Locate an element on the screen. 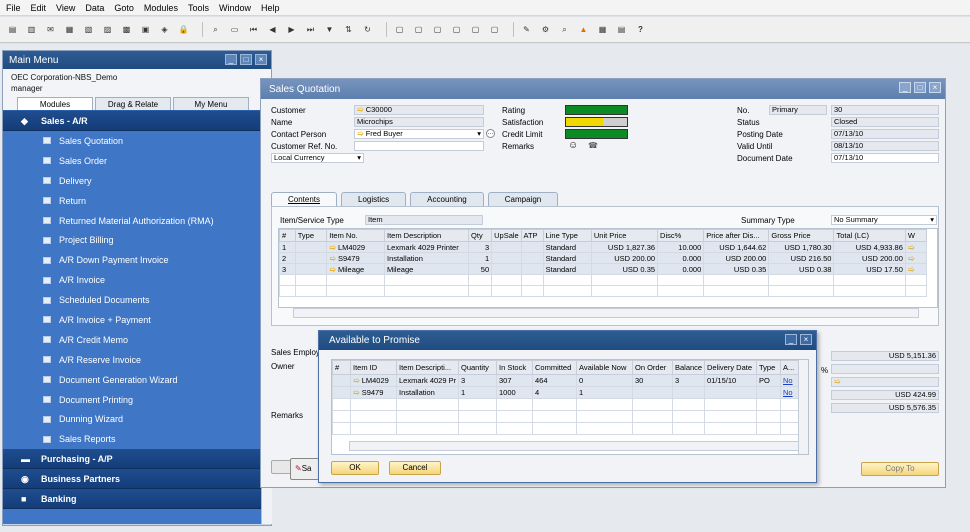 Image resolution: width=970 pixels, height=532 pixels. col-header: Committed is located at coordinates (554, 367).